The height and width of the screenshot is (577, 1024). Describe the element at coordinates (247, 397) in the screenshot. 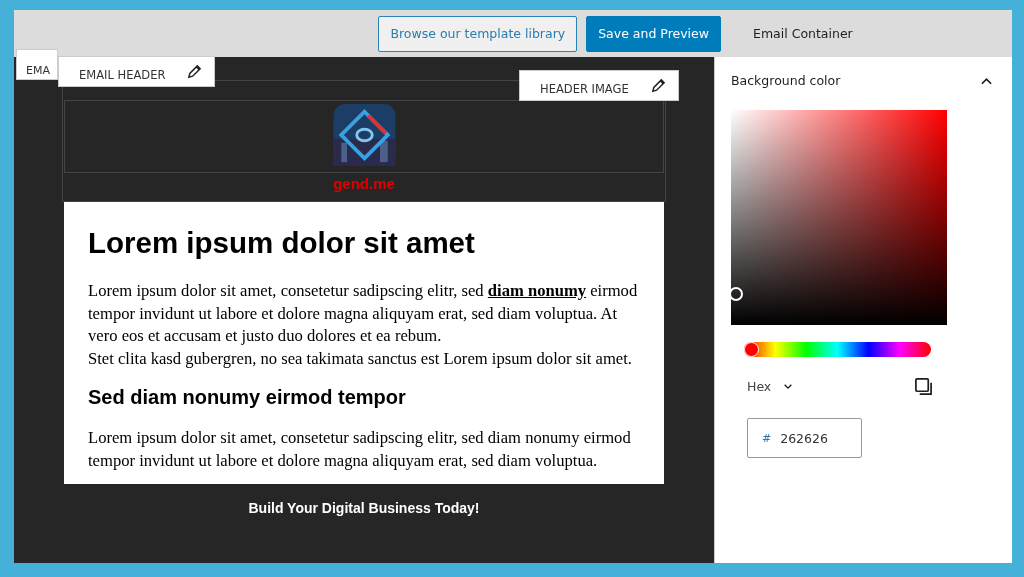

I see `subheading: Sed diam nonumy eirmod tempor` at that location.